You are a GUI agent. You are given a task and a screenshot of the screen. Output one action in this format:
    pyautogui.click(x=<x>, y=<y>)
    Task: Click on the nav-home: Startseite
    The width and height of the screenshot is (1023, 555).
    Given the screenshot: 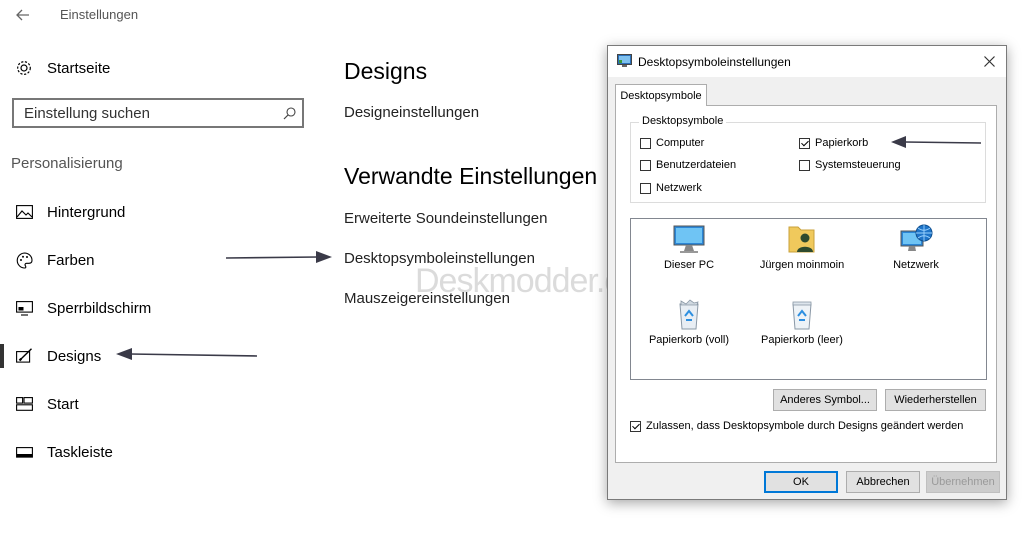 What is the action you would take?
    pyautogui.click(x=150, y=68)
    